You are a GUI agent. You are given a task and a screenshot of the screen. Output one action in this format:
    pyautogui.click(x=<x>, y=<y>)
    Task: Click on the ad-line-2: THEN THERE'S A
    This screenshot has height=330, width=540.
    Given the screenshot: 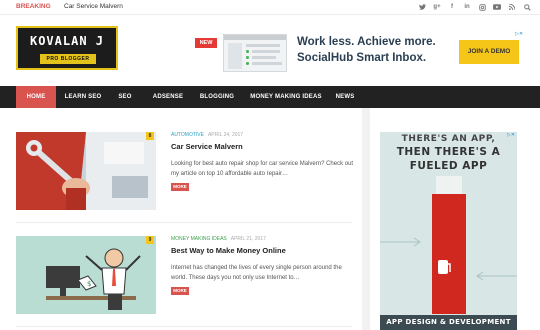 What is the action you would take?
    pyautogui.click(x=448, y=152)
    